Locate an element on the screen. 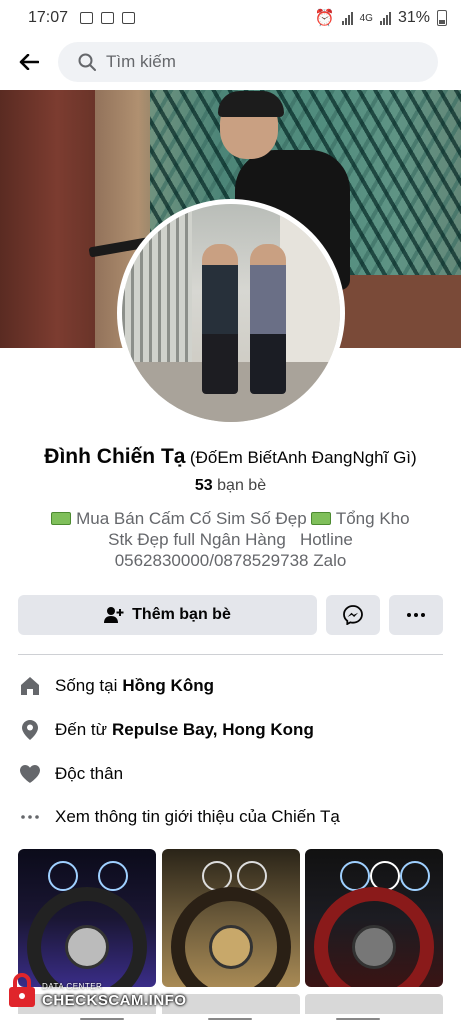 The image size is (461, 1024). battery-icon is located at coordinates (442, 18).